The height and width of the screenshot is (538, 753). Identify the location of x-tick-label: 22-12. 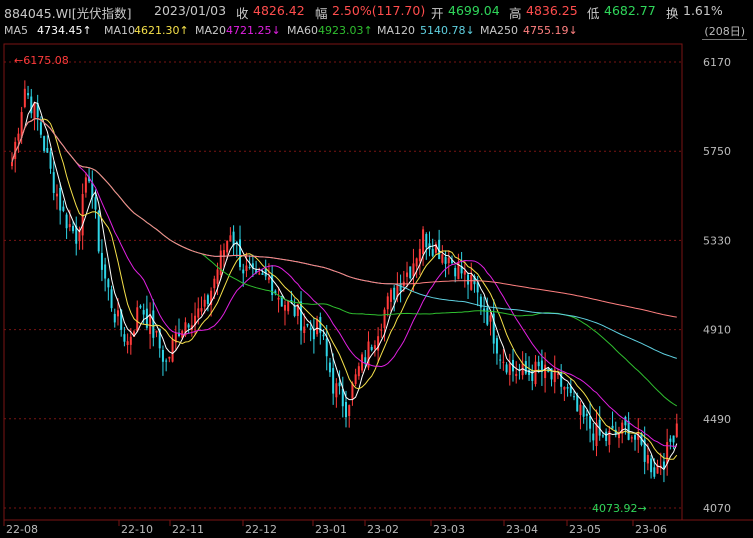
(261, 529).